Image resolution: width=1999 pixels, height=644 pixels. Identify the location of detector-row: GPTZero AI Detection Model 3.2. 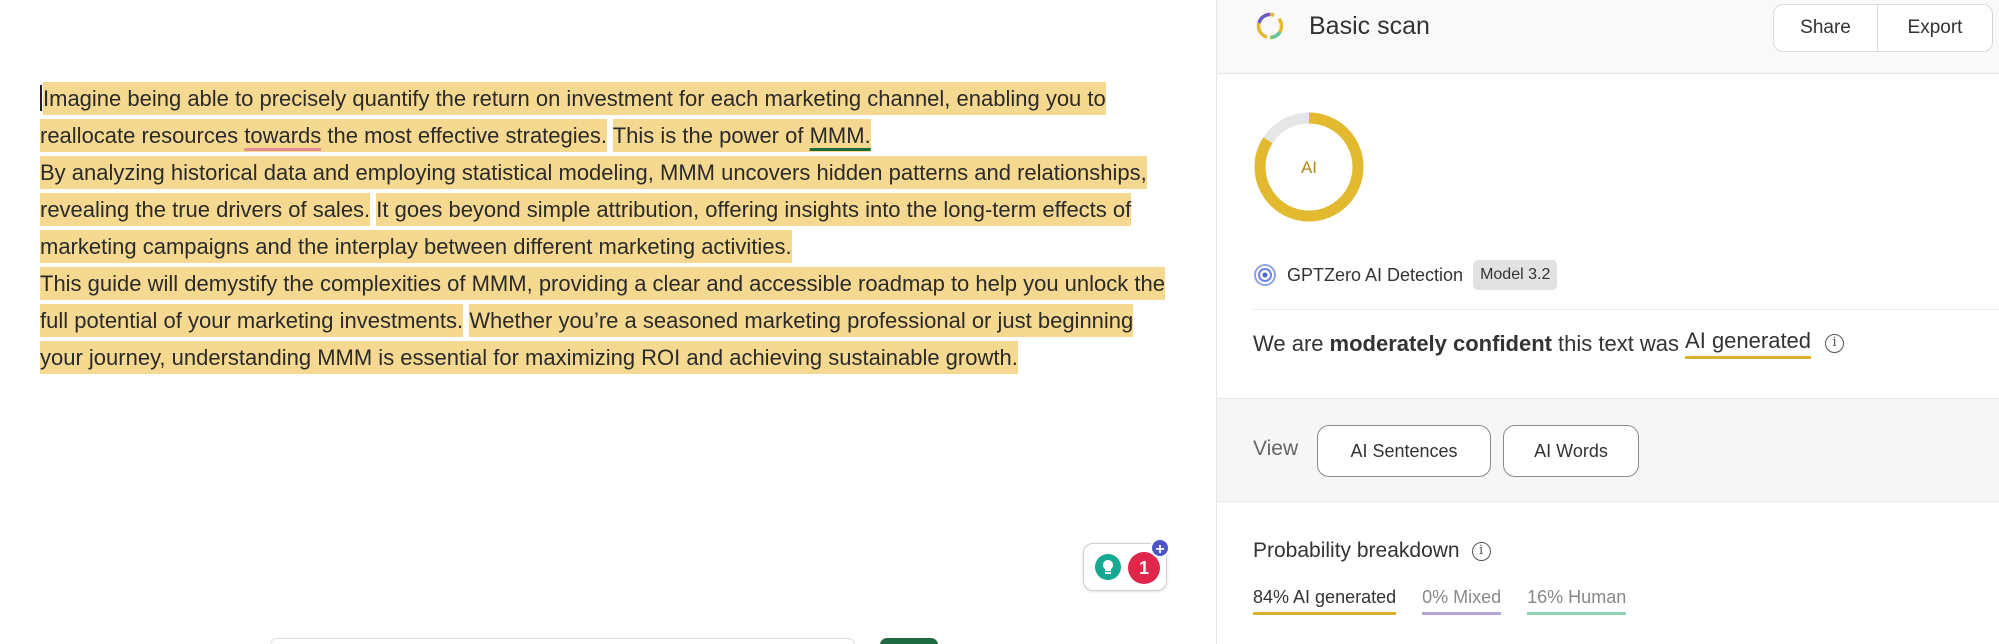
(1405, 275).